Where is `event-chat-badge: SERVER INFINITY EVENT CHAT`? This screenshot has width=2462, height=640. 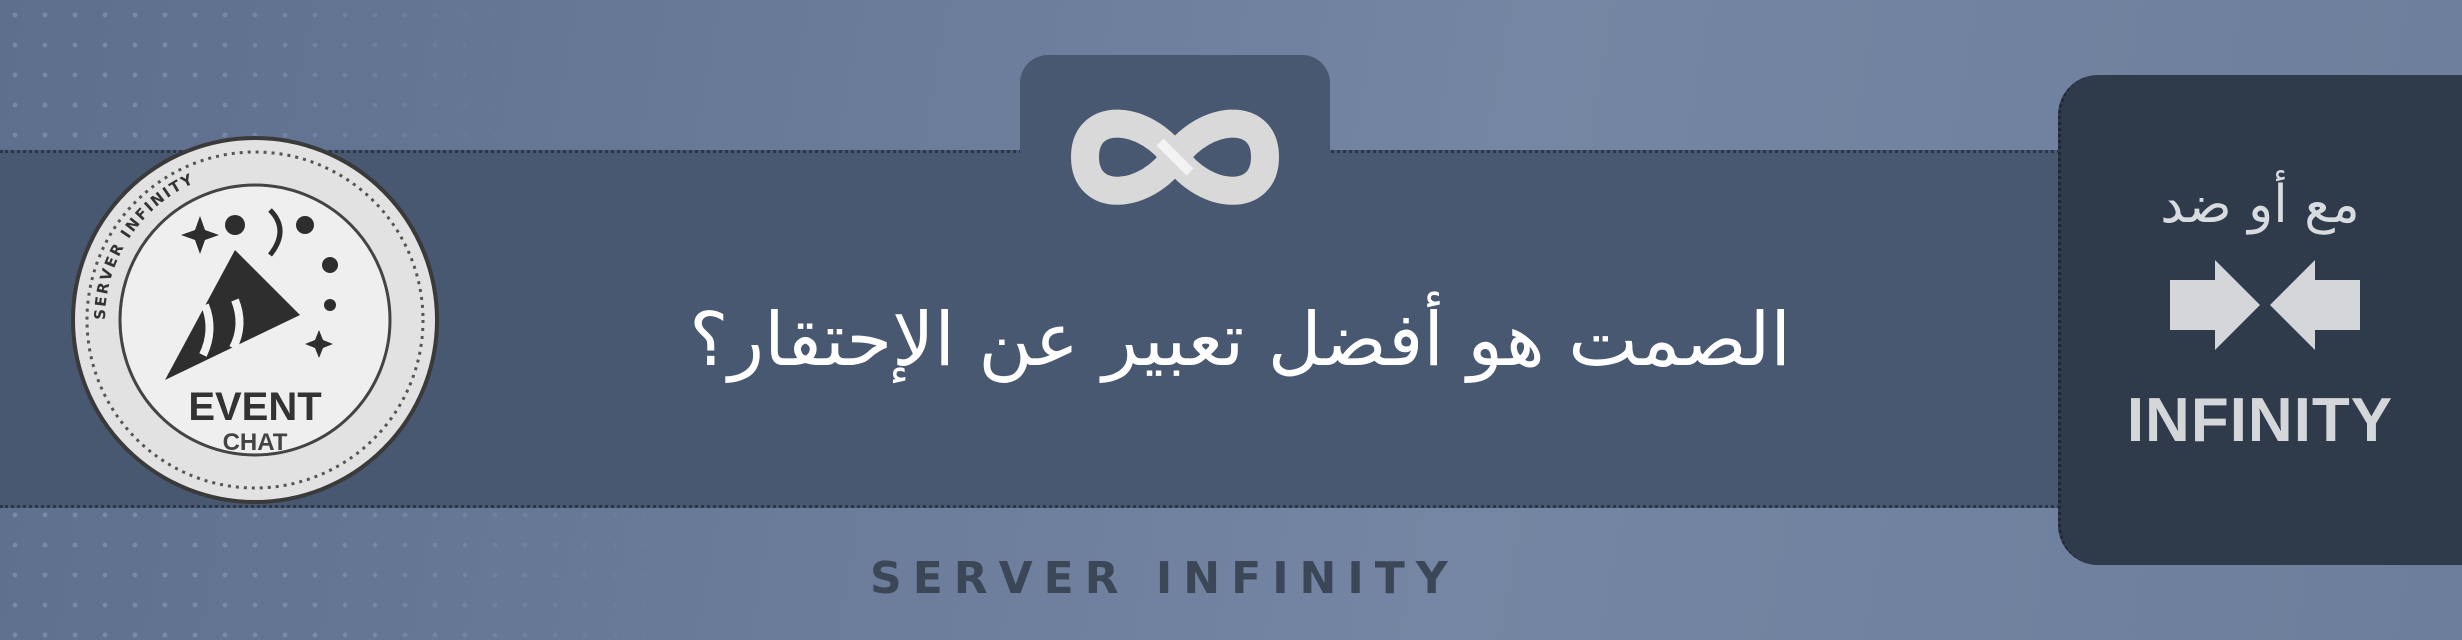 event-chat-badge: SERVER INFINITY EVENT CHAT is located at coordinates (255, 320).